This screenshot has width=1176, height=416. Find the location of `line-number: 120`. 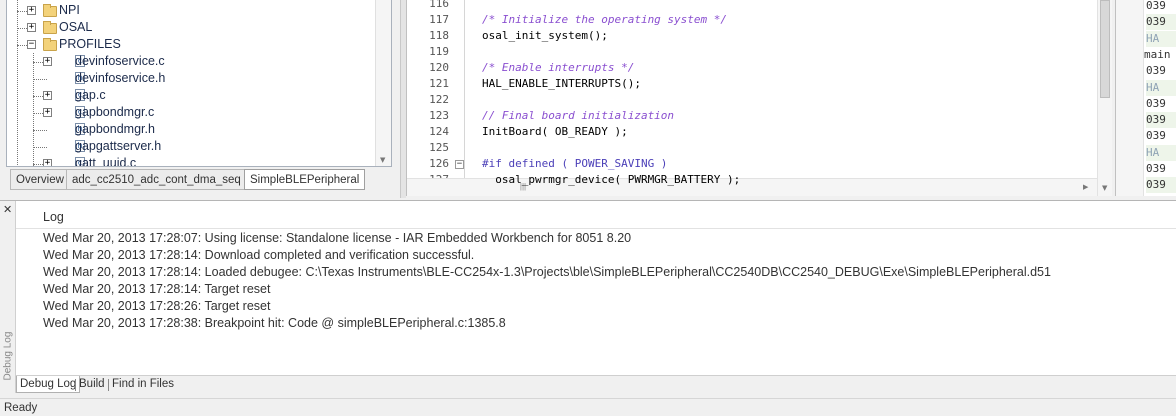

line-number: 120 is located at coordinates (439, 67).